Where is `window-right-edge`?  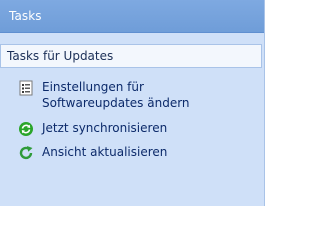
window-right-edge is located at coordinates (267, 103).